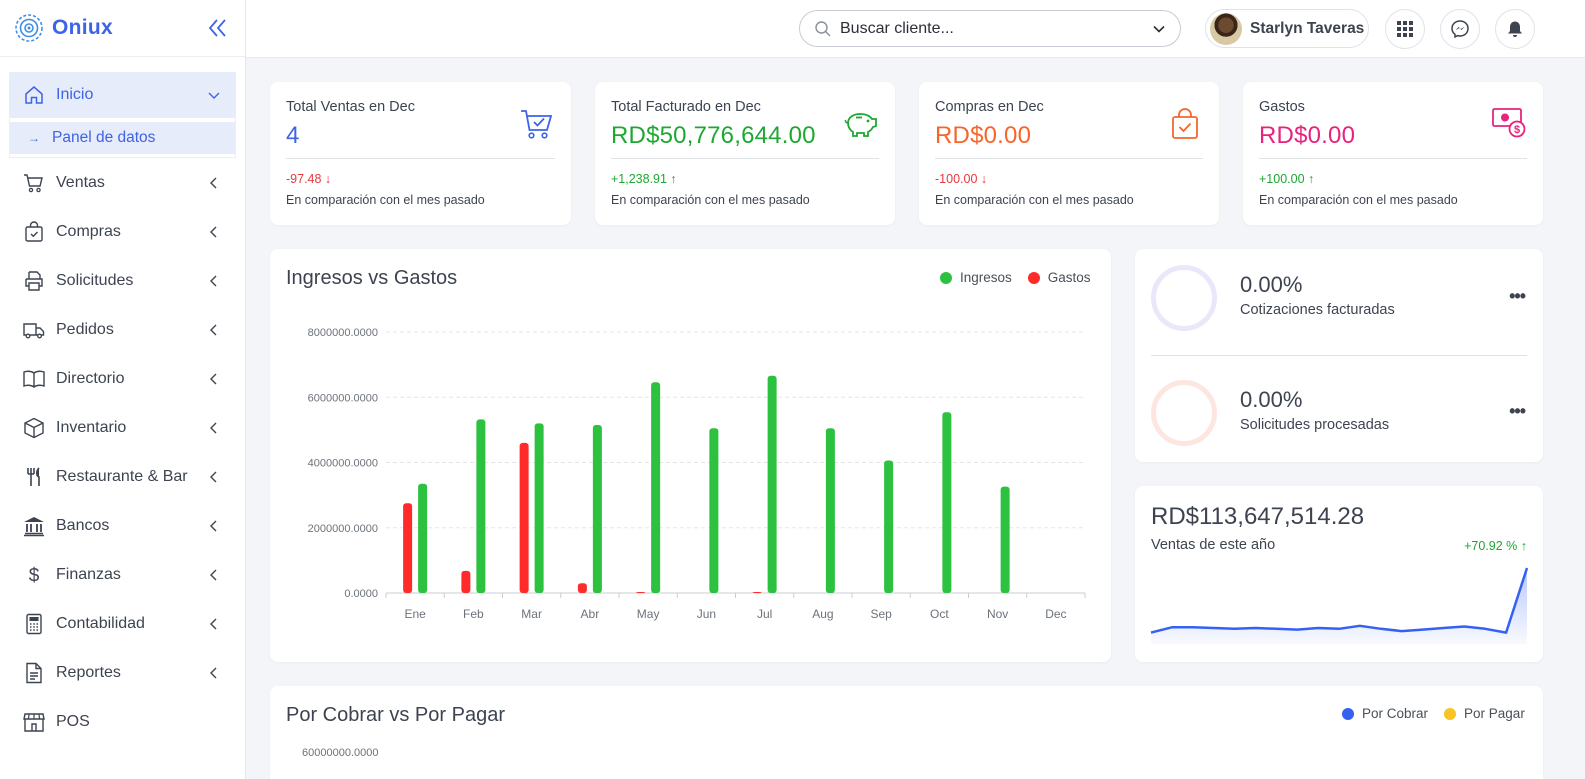 The height and width of the screenshot is (779, 1585). Describe the element at coordinates (217, 28) in the screenshot. I see `double-chevron-left-icon` at that location.